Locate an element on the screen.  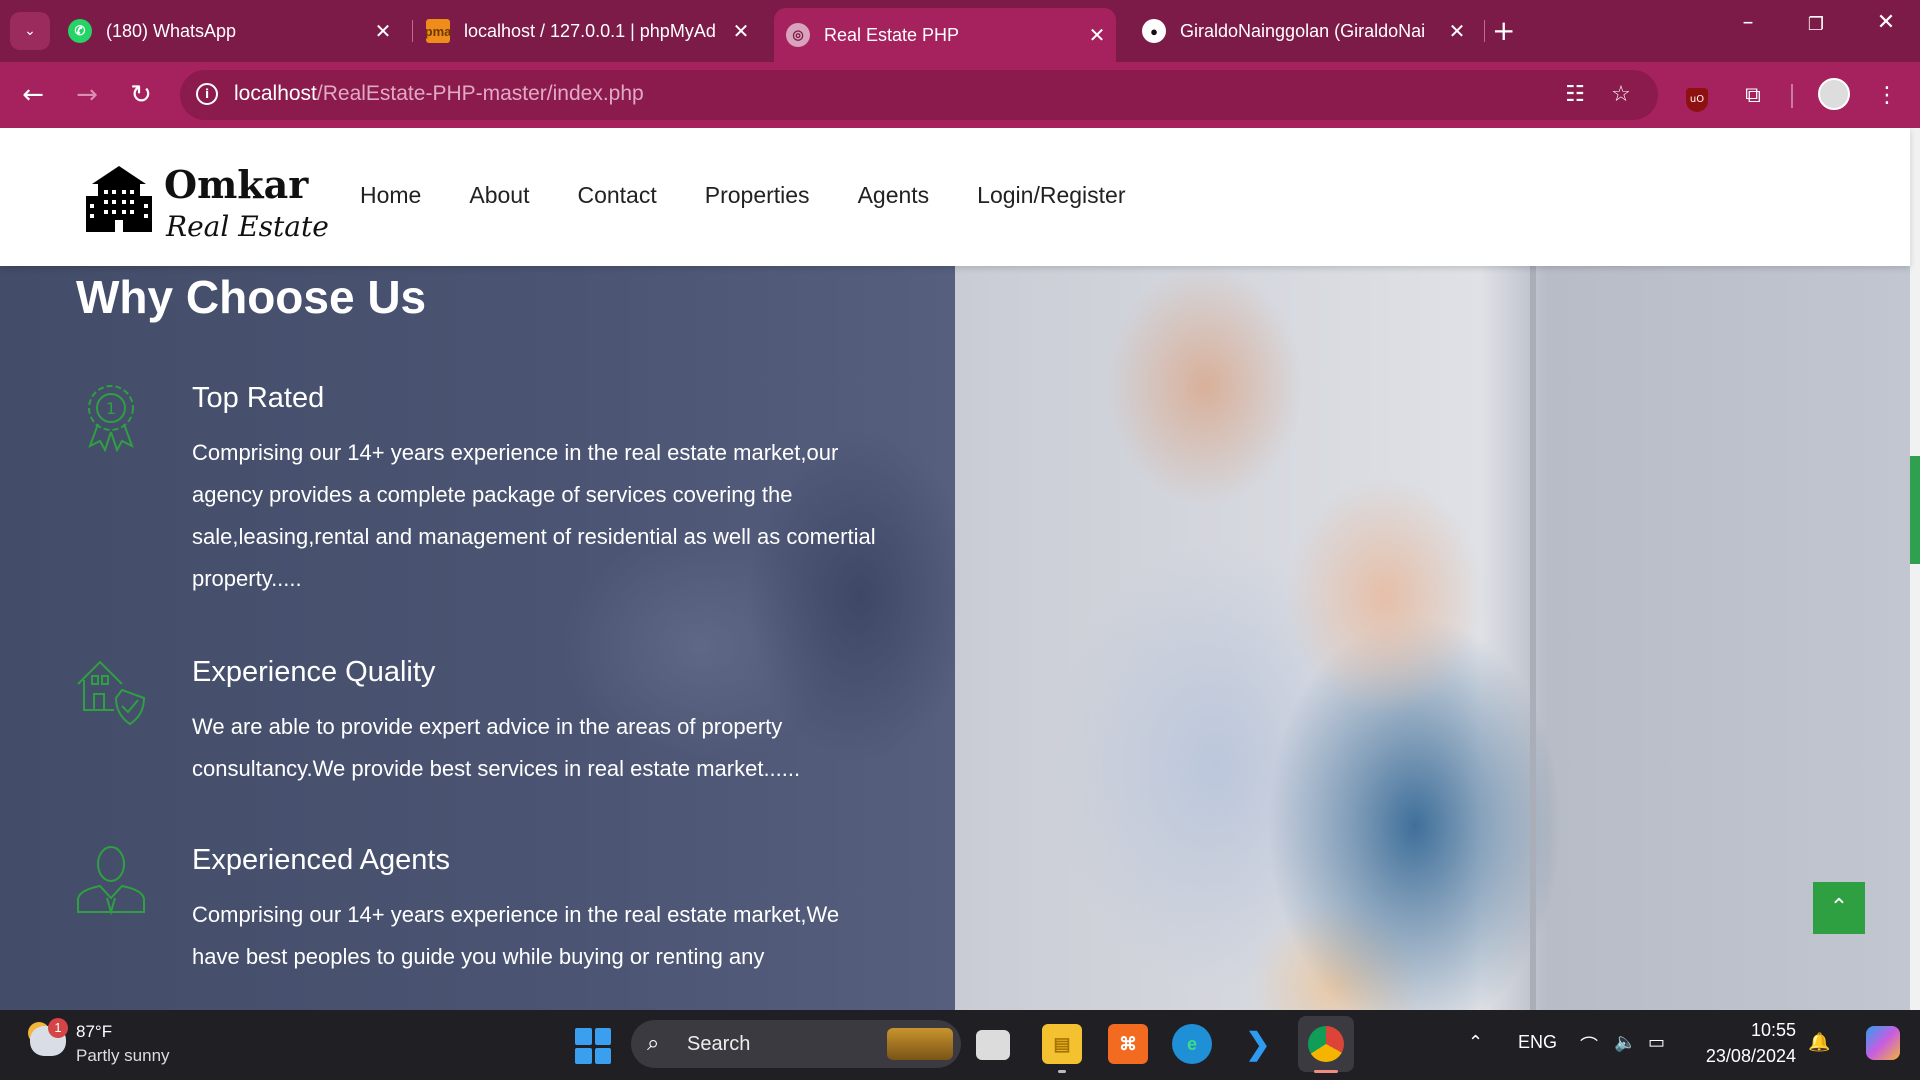
section-title: Why Choose Us is located at coordinates (251, 297).